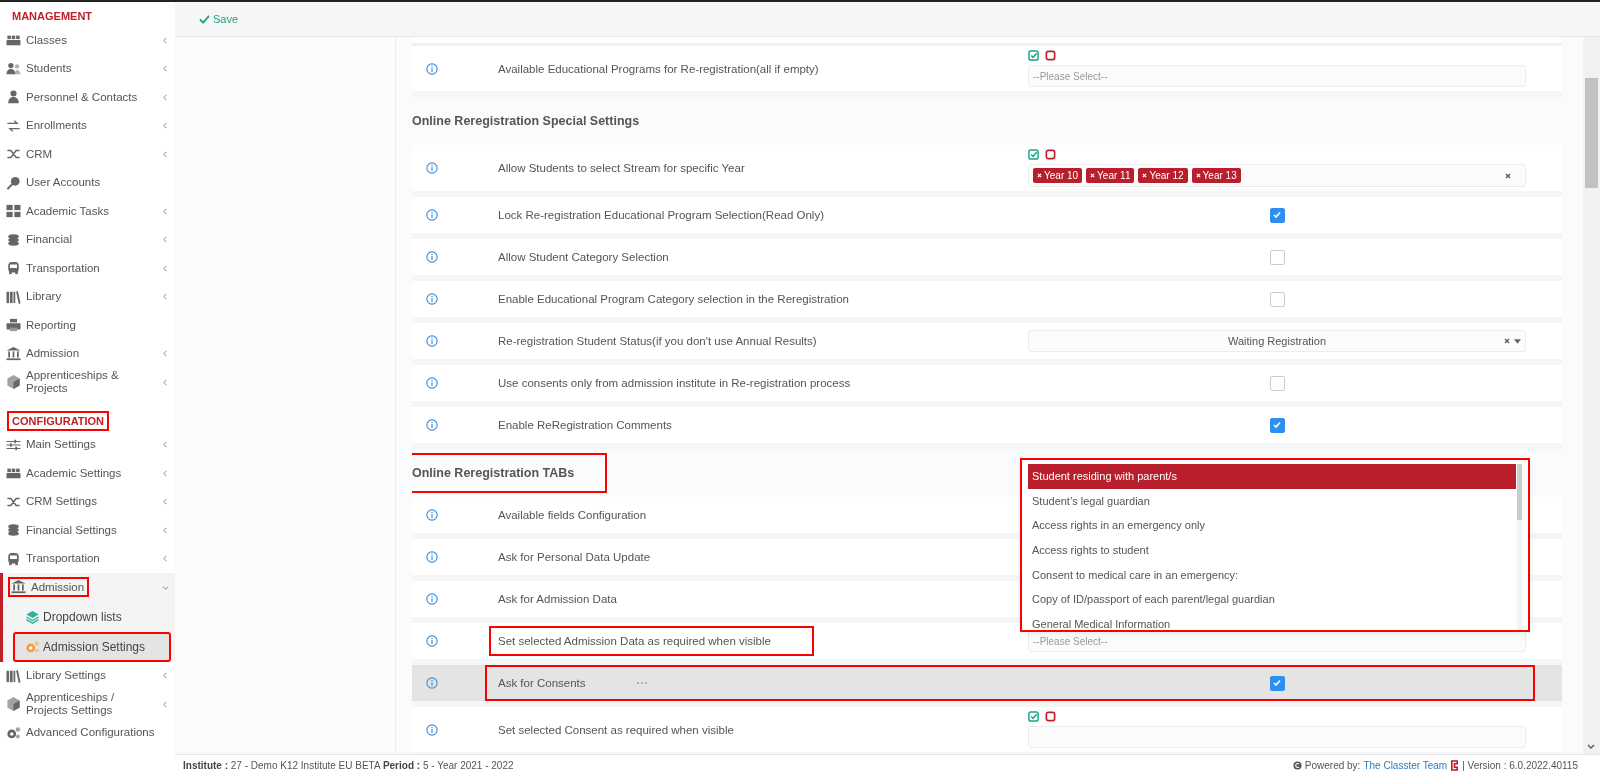 The image size is (1600, 775). I want to click on sidebar-item: Main Settings, so click(87, 444).